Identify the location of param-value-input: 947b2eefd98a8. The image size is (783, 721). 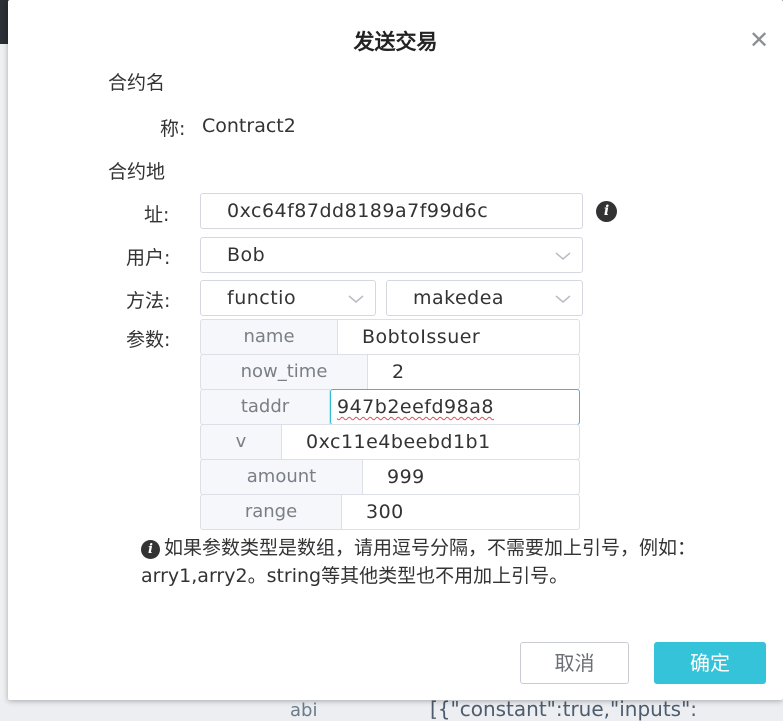
(455, 407).